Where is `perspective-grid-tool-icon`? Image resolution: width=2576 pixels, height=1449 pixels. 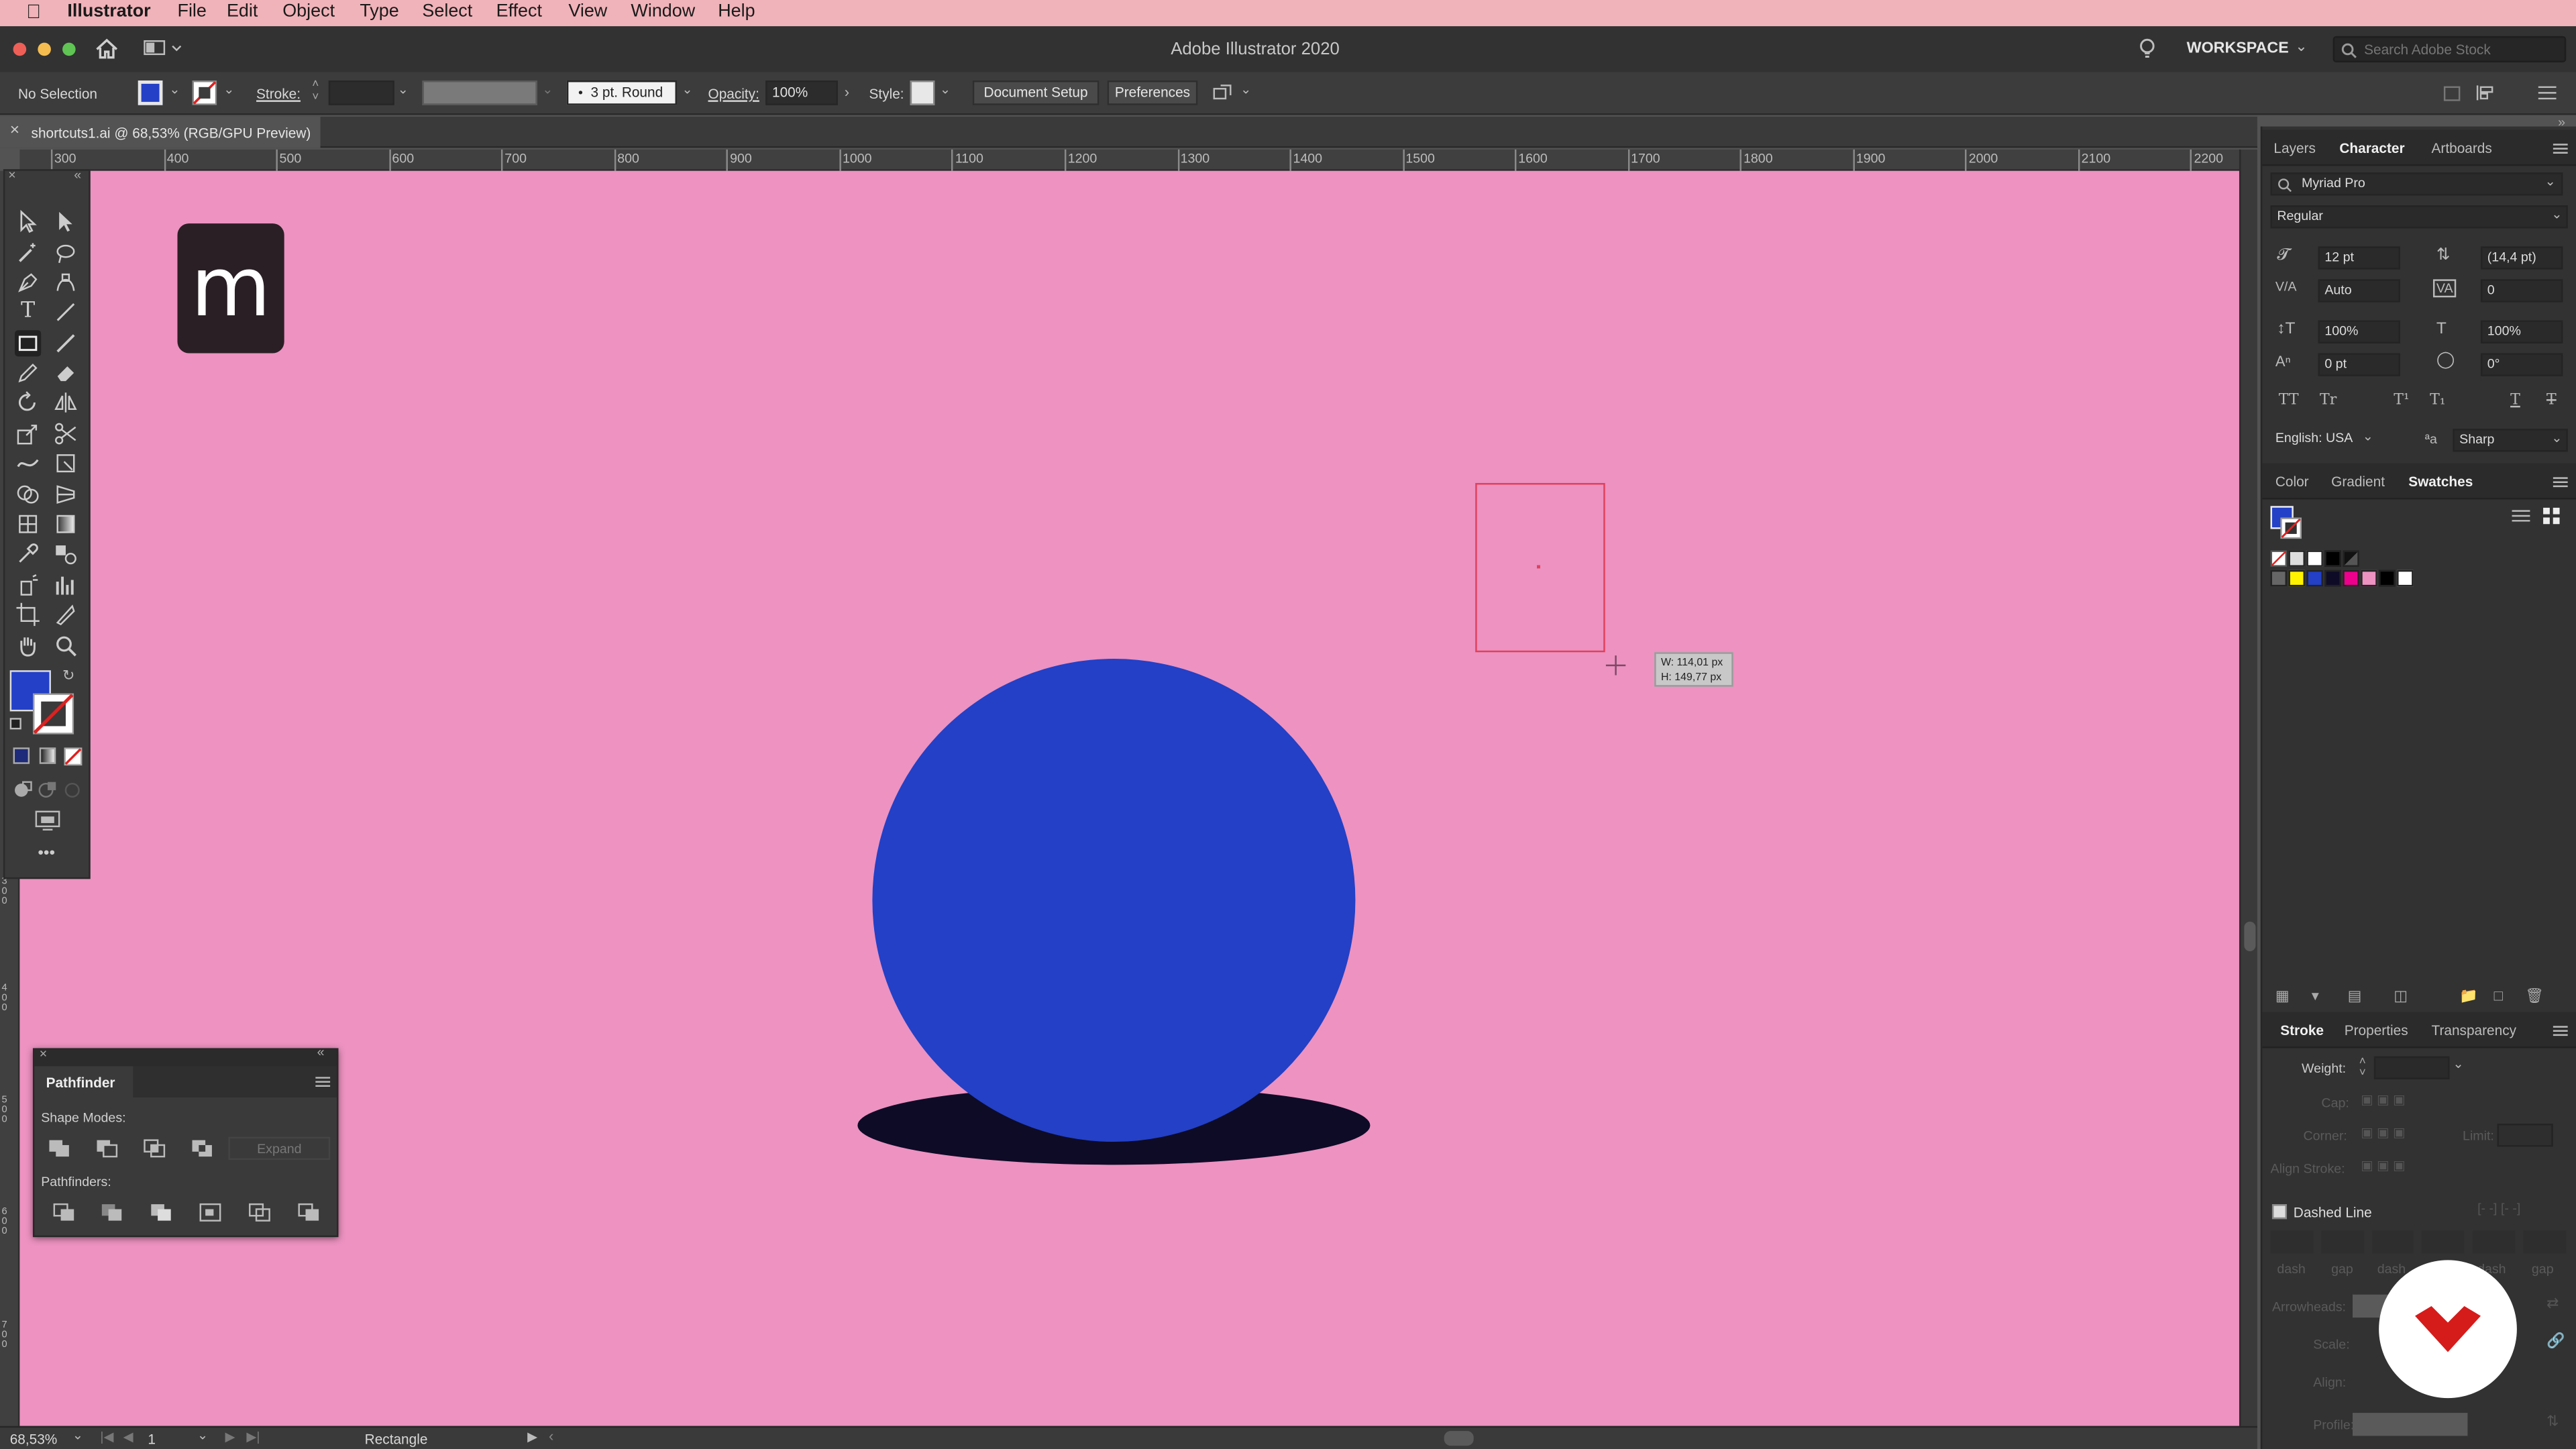
perspective-grid-tool-icon is located at coordinates (65, 495).